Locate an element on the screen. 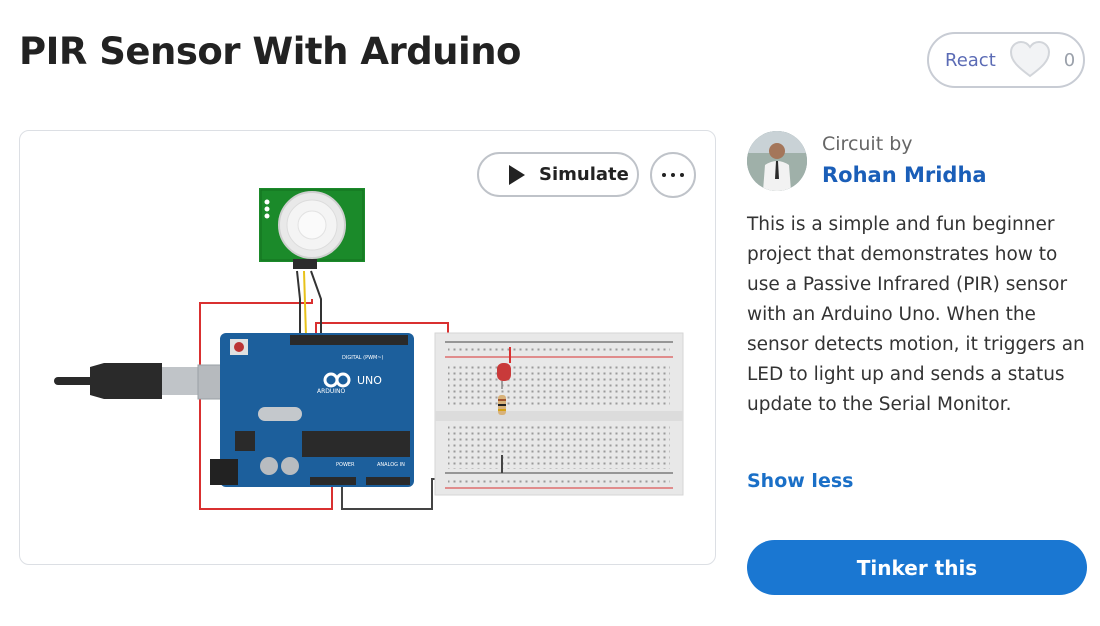 Image resolution: width=1100 pixels, height=626 pixels. show-less-link: Show less is located at coordinates (800, 481).